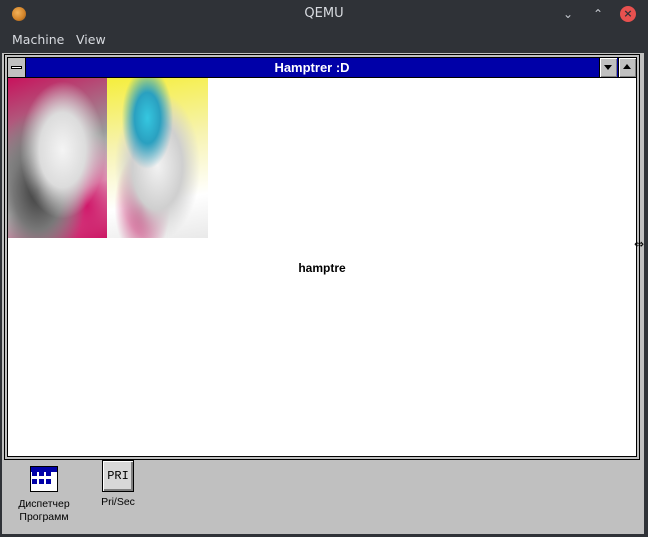 This screenshot has width=648, height=537. I want to click on window-minimize-button, so click(608, 67).